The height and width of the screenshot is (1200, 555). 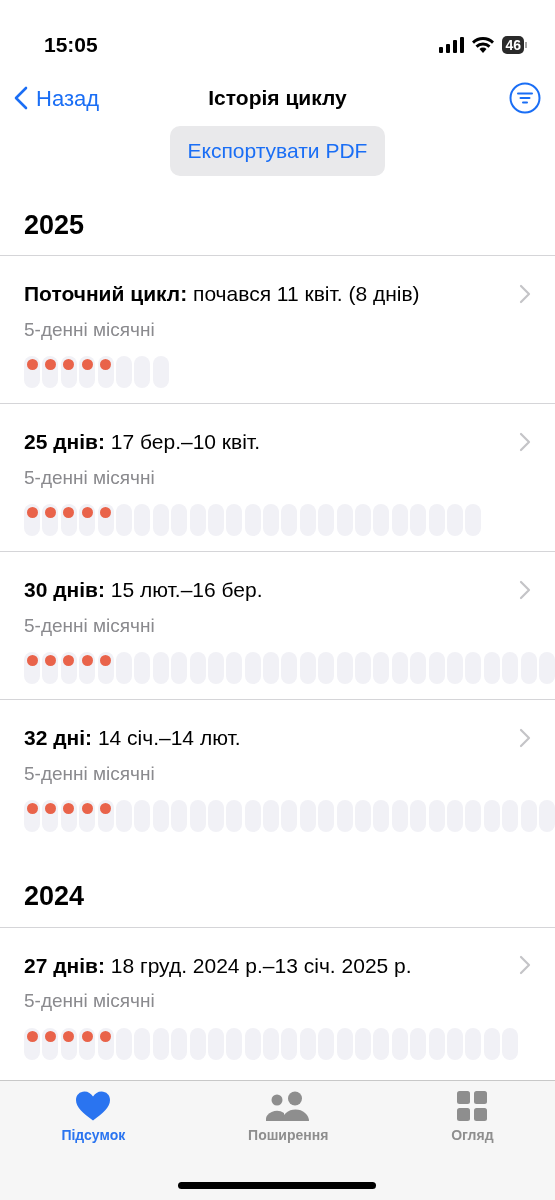 What do you see at coordinates (93, 1140) in the screenshot?
I see `tab-bar-item: Підсумок` at bounding box center [93, 1140].